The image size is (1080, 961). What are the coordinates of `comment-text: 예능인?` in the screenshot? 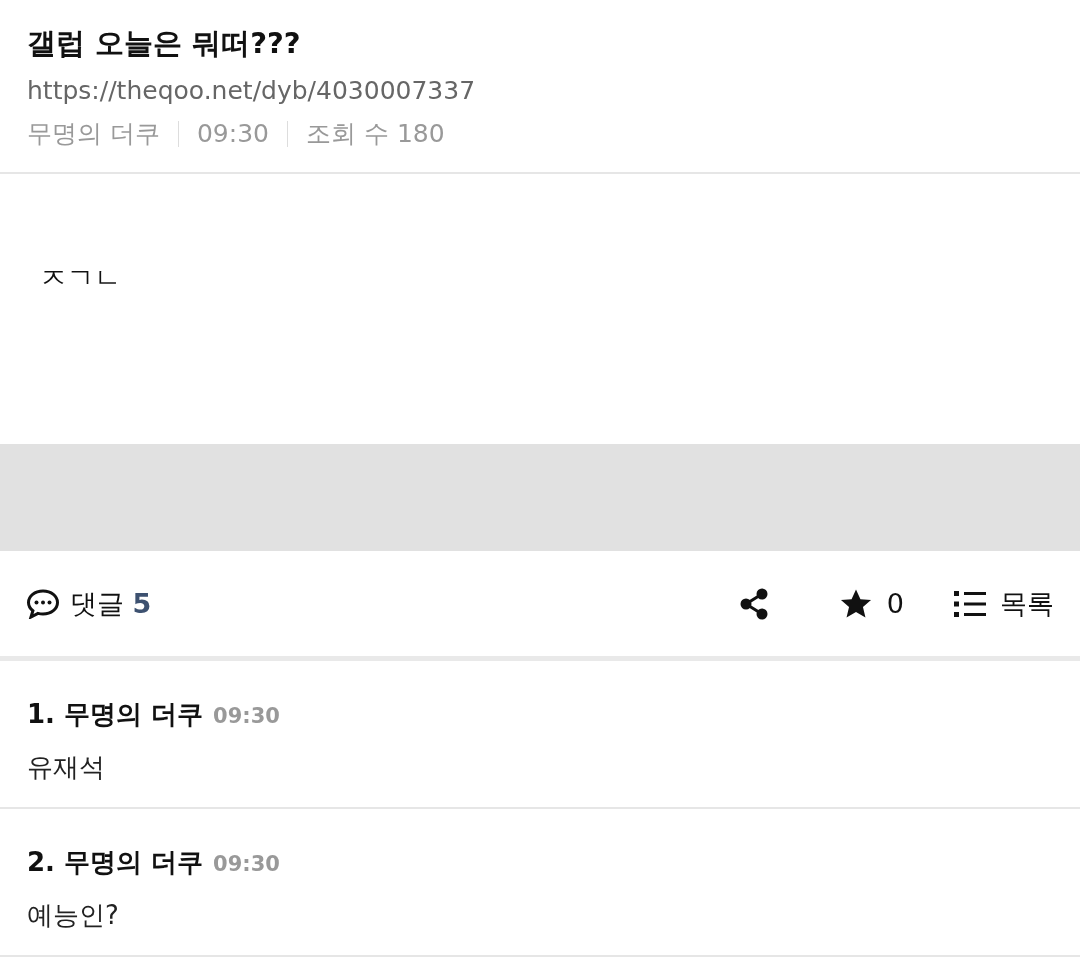 It's located at (73, 915).